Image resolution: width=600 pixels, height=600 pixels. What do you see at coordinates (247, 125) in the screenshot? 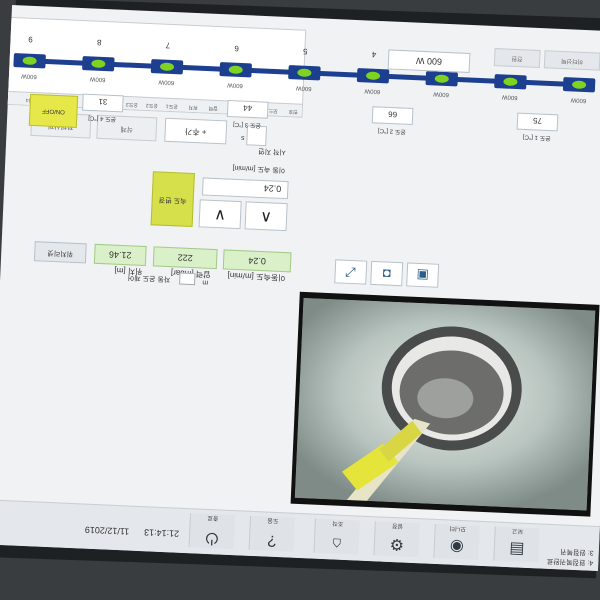
I see `temperature-label: 온도 3 [°C]` at bounding box center [247, 125].